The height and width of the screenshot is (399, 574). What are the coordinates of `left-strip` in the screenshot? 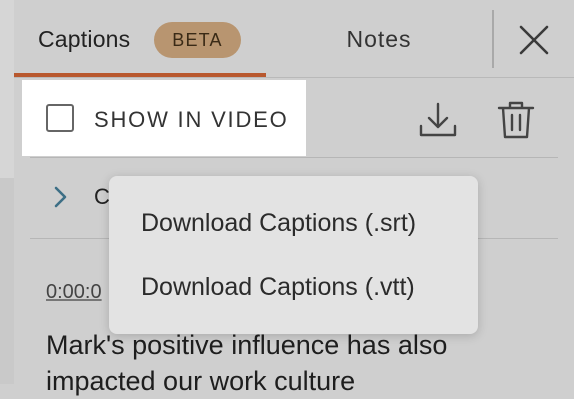 It's located at (7, 192).